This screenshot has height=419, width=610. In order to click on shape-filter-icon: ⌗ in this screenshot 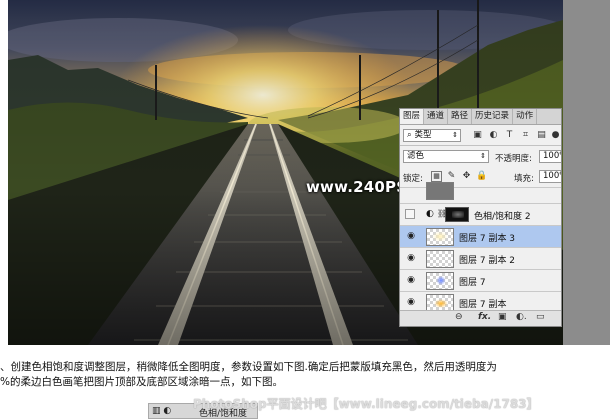, I will do `click(525, 135)`.